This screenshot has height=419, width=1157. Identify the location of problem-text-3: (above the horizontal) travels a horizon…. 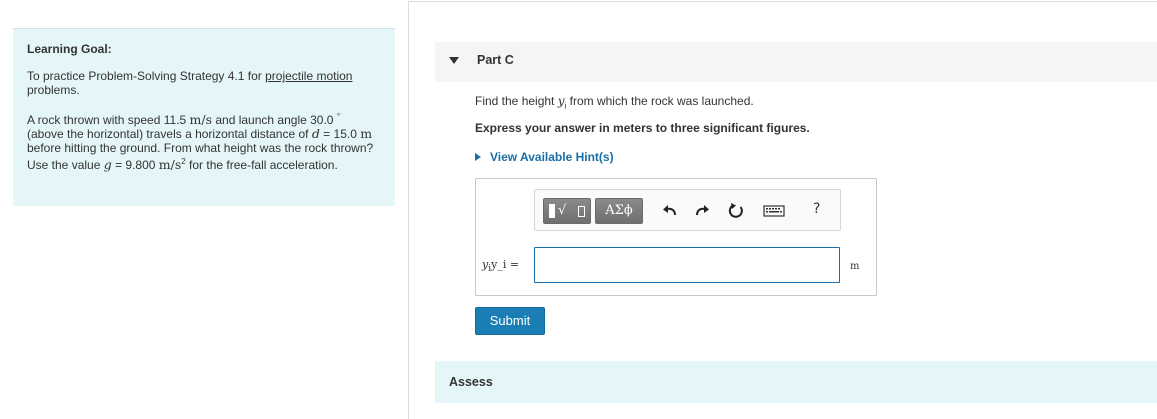
(169, 134).